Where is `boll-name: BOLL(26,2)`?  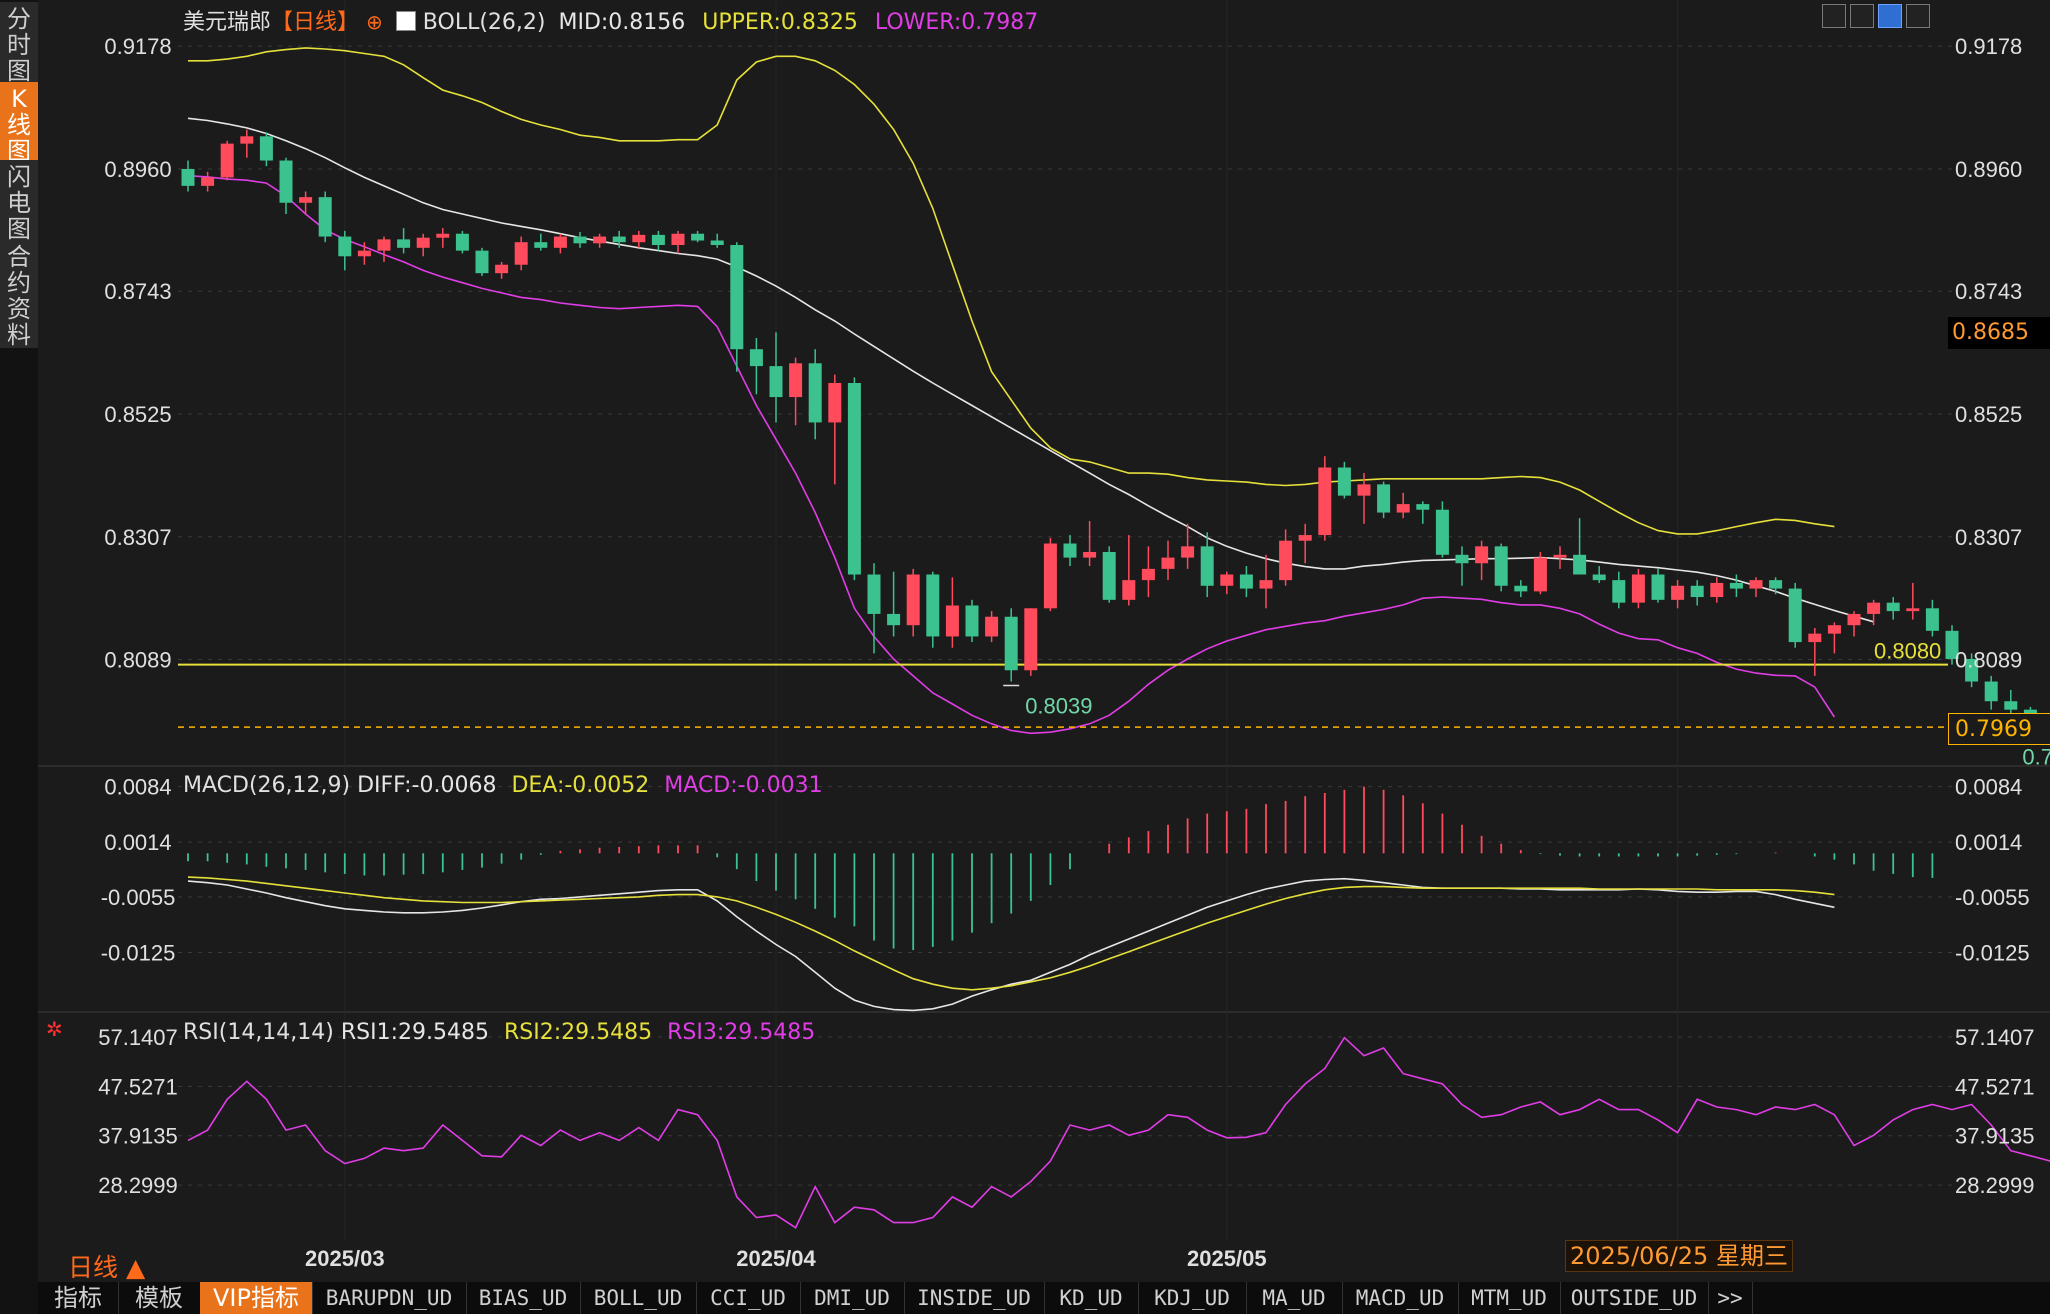
boll-name: BOLL(26,2) is located at coordinates (484, 22).